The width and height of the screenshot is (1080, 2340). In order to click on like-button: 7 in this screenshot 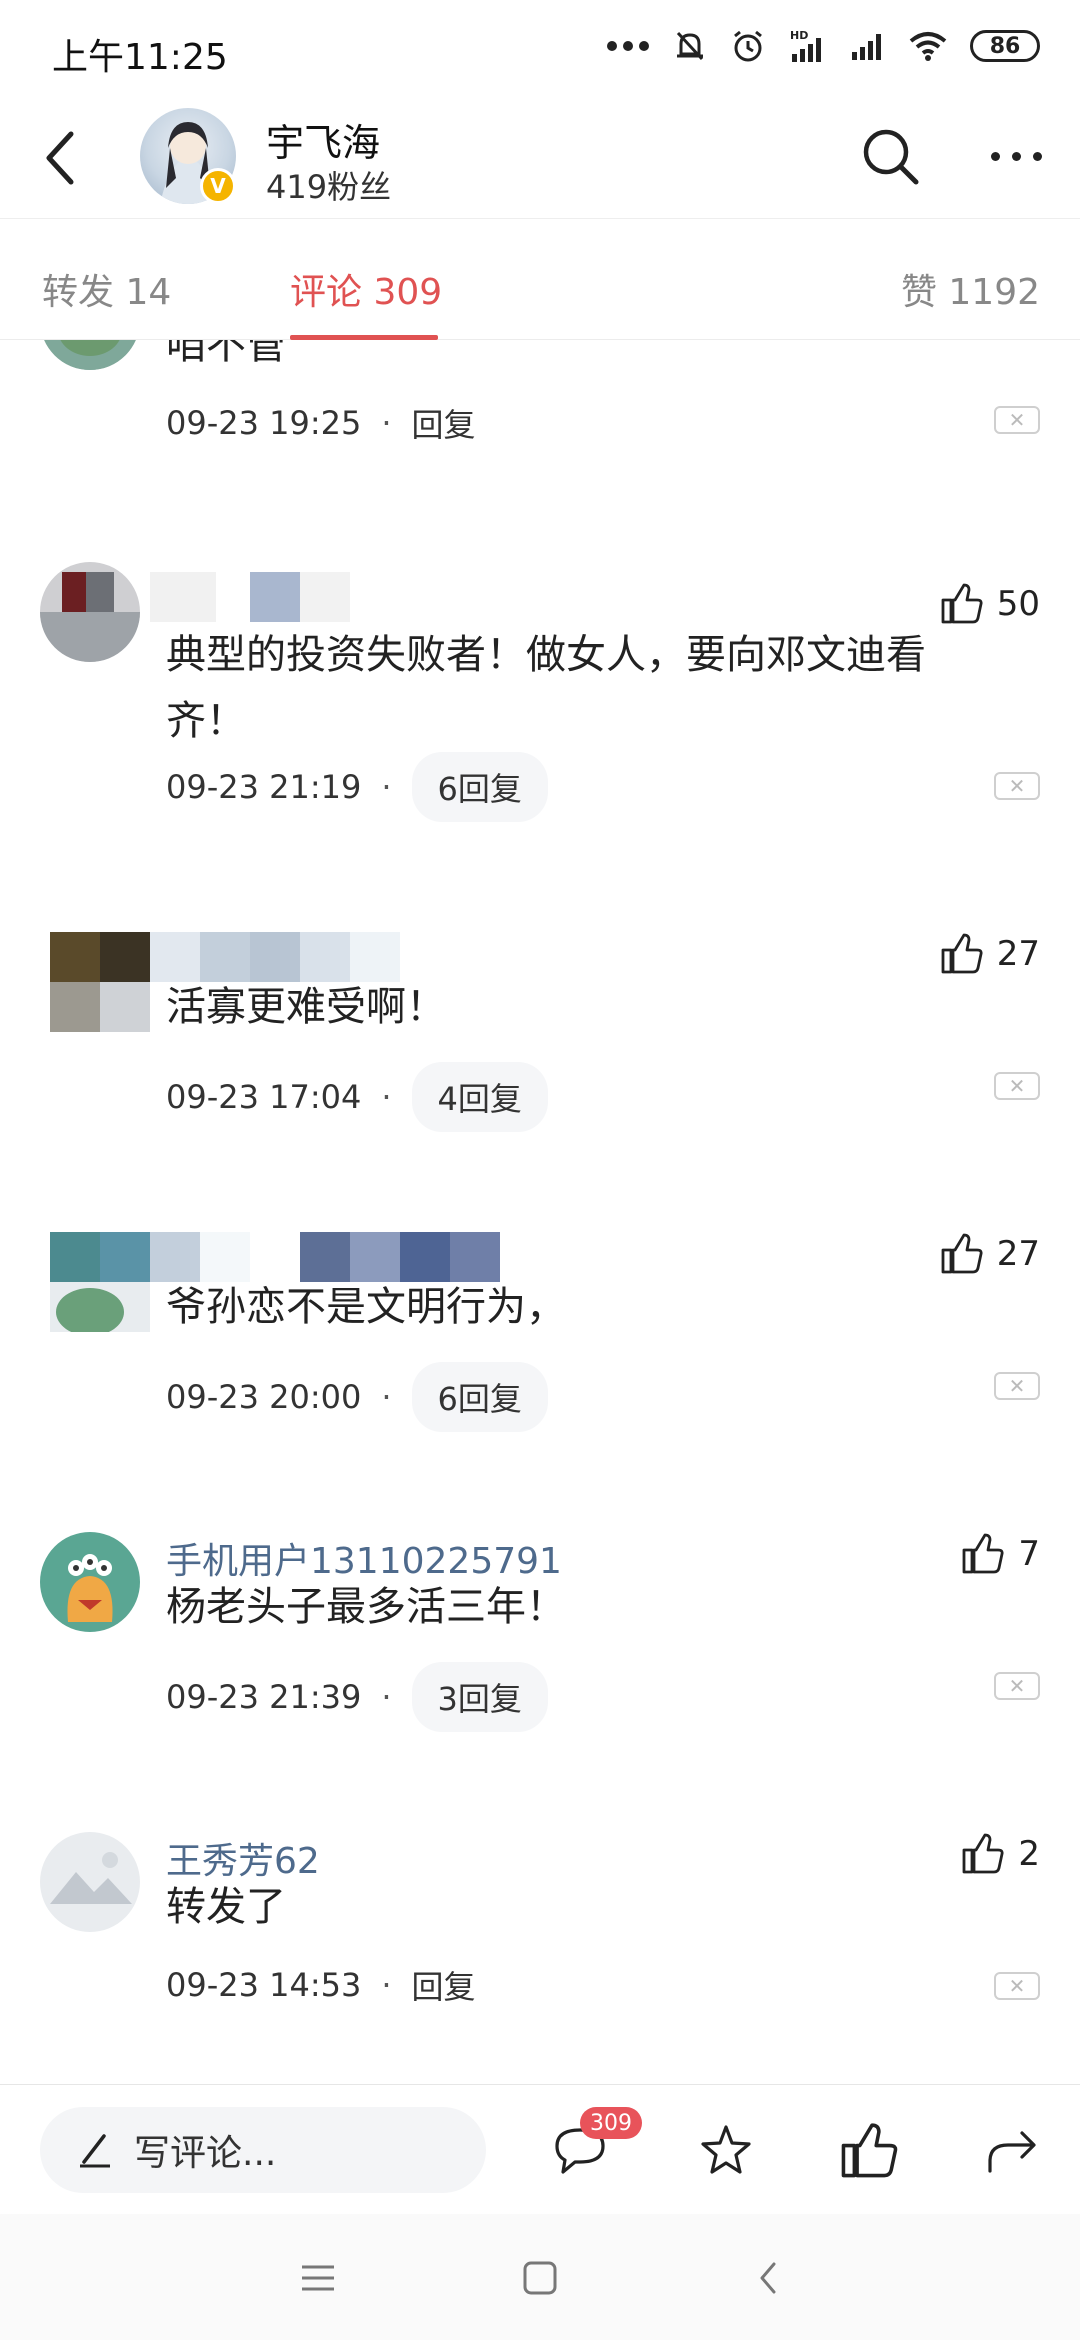, I will do `click(1000, 1554)`.